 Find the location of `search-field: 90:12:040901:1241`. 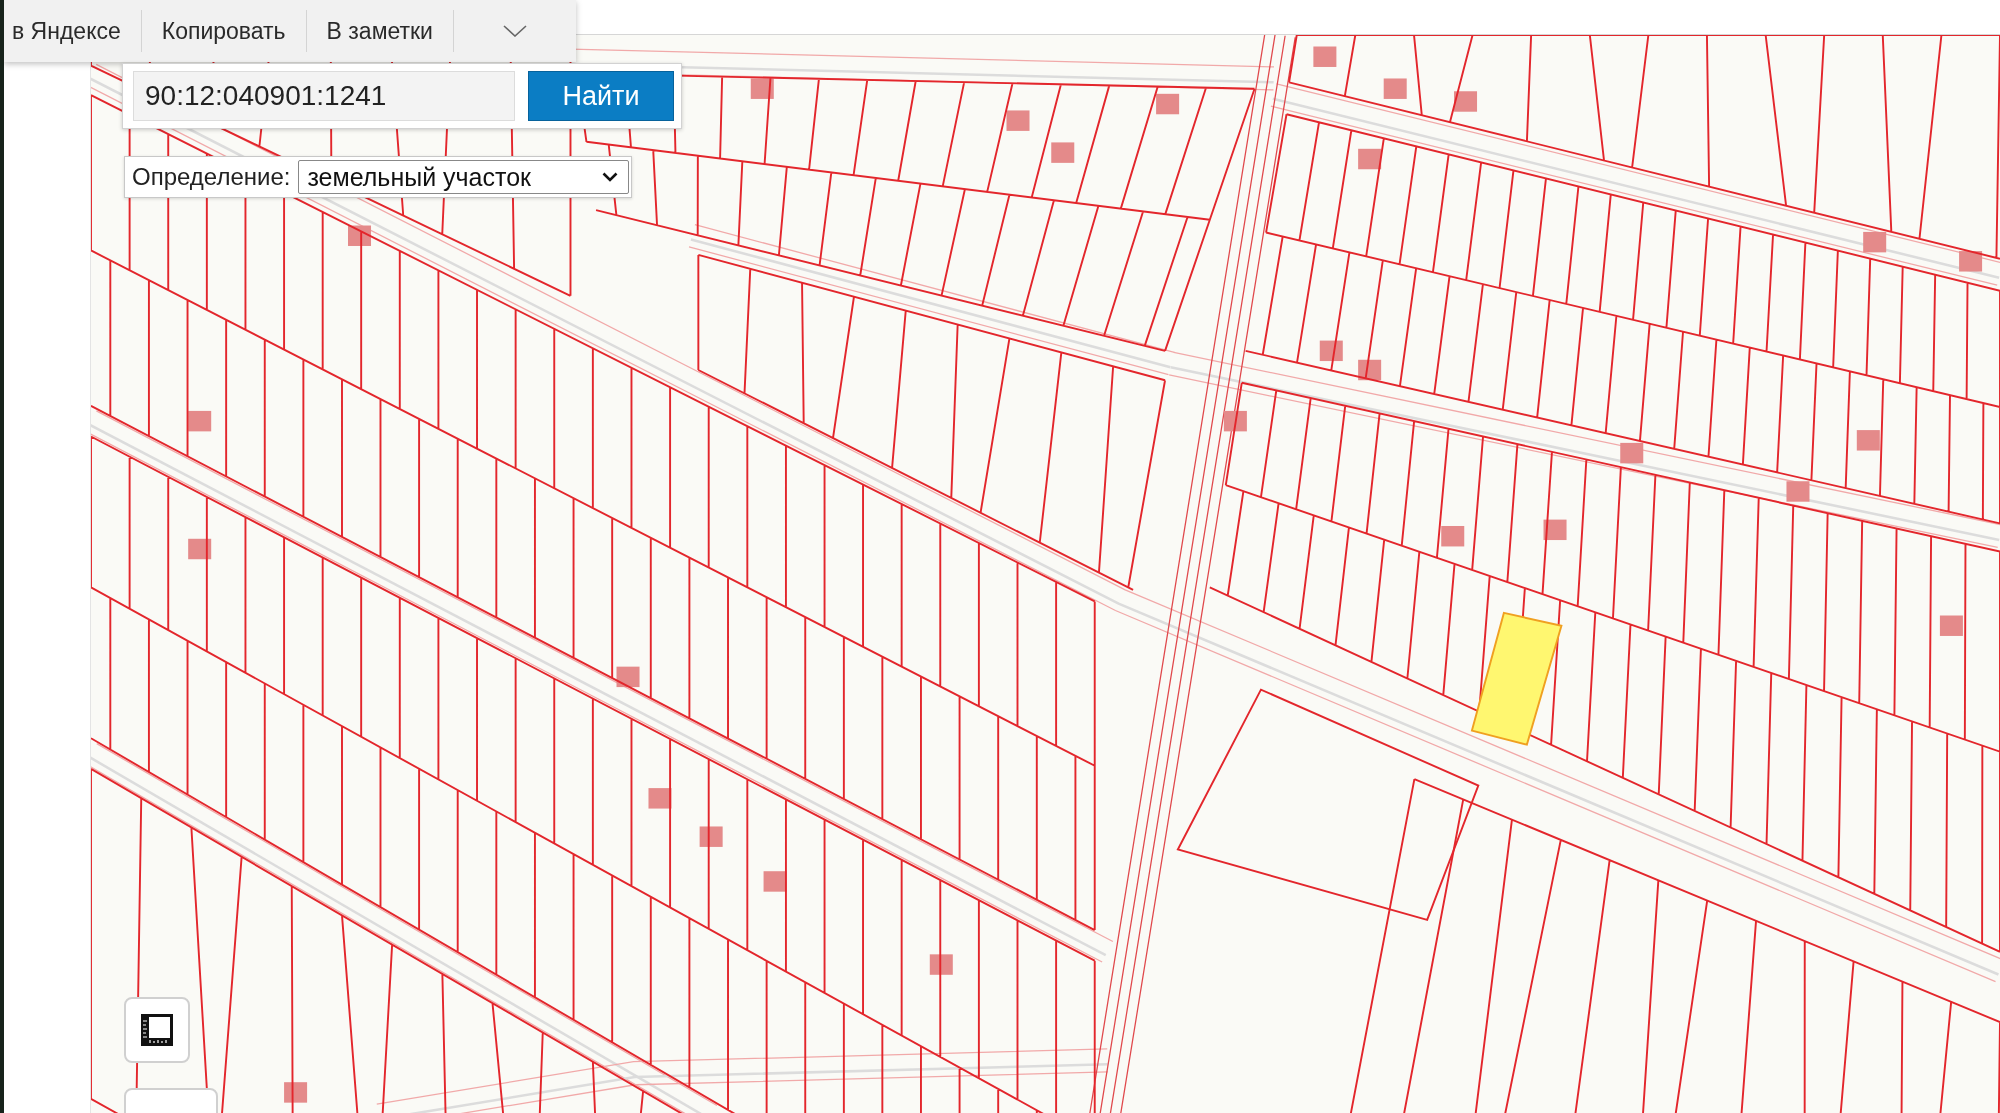

search-field: 90:12:040901:1241 is located at coordinates (324, 96).